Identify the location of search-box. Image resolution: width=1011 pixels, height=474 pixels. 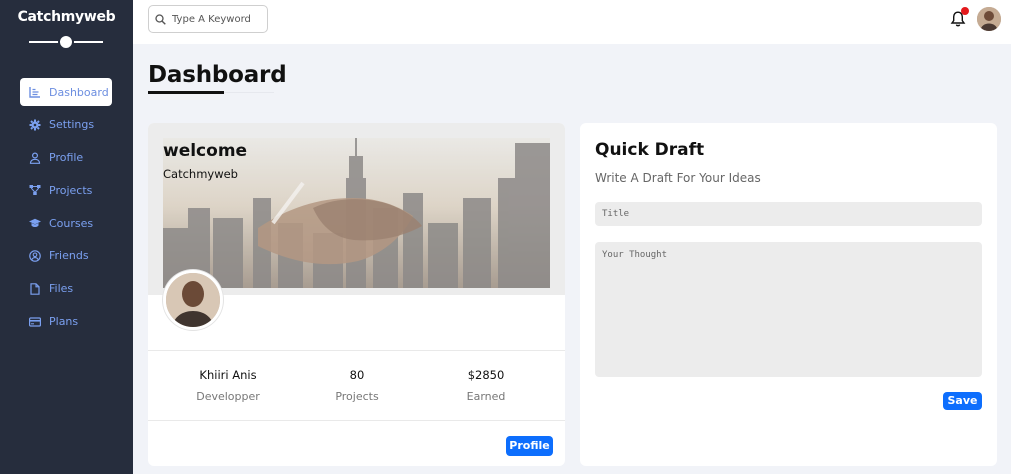
(208, 19).